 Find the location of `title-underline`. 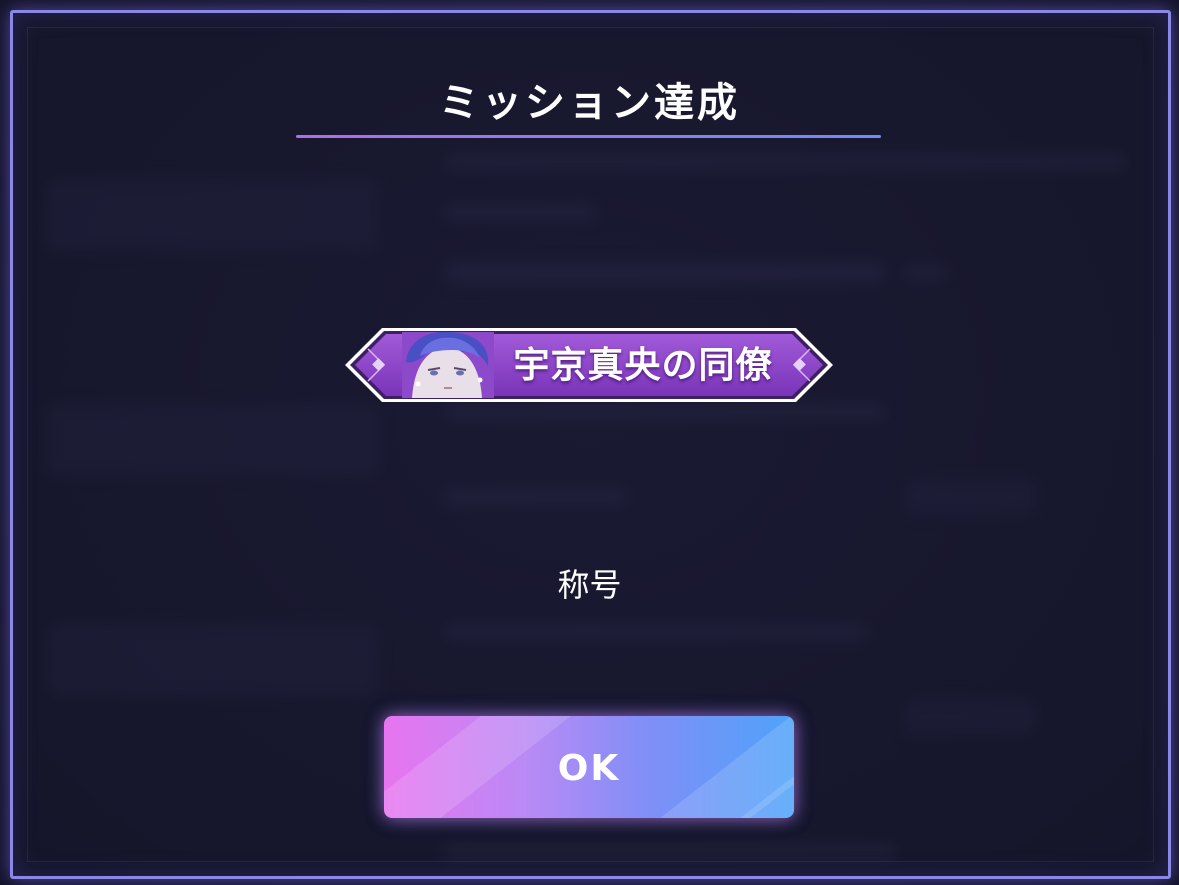

title-underline is located at coordinates (588, 136).